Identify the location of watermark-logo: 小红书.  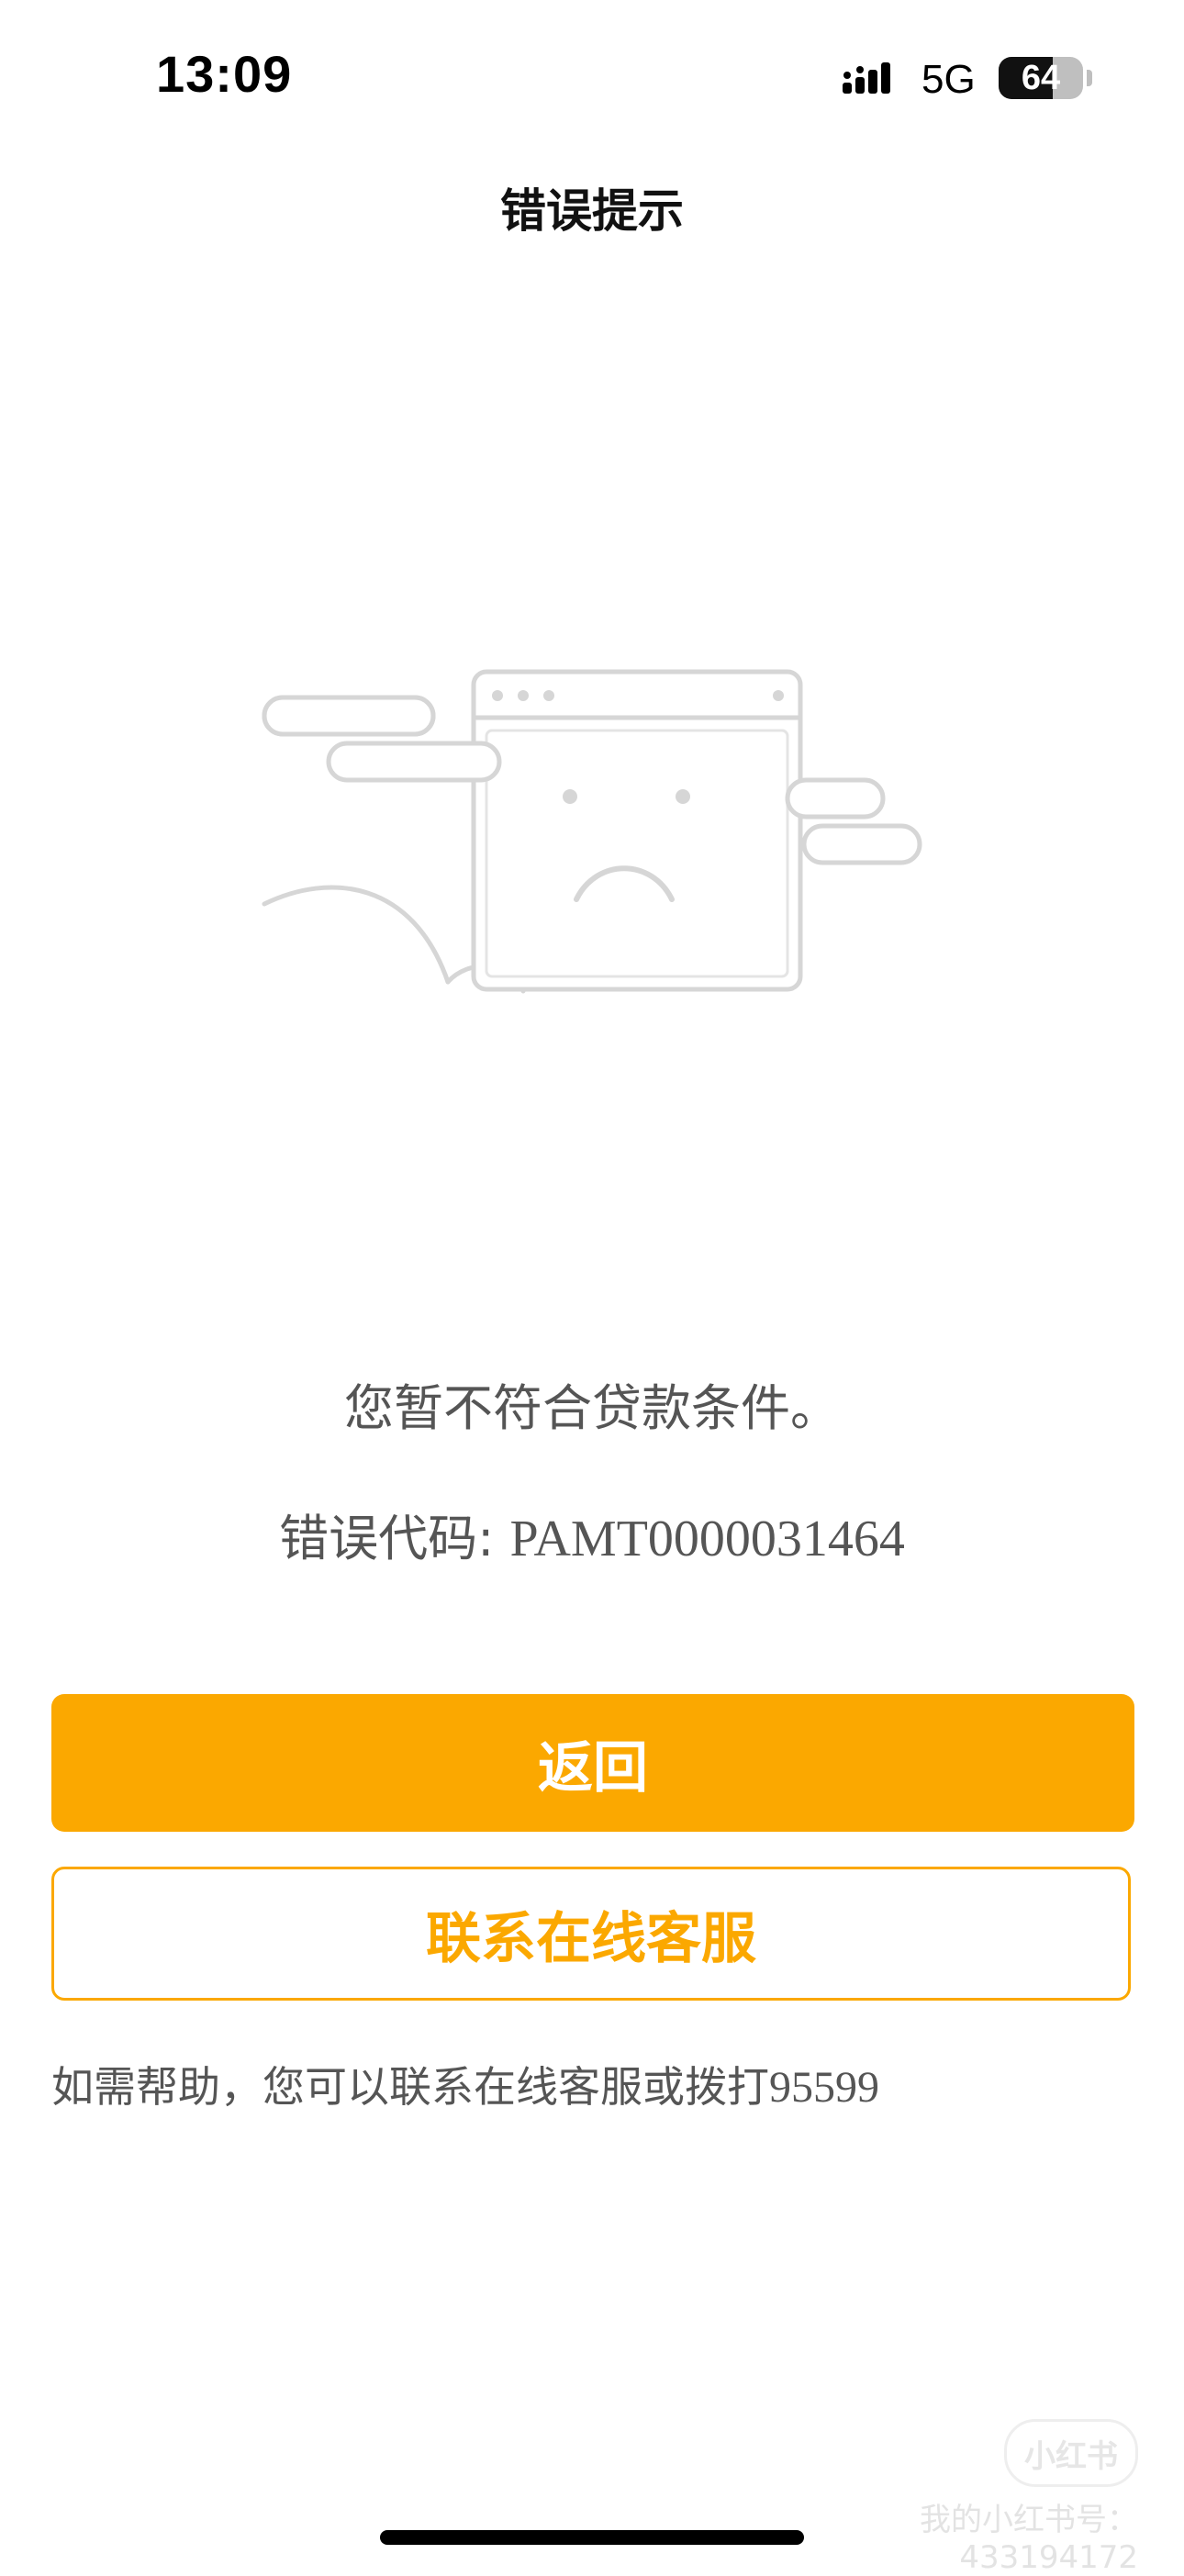
(1071, 2453).